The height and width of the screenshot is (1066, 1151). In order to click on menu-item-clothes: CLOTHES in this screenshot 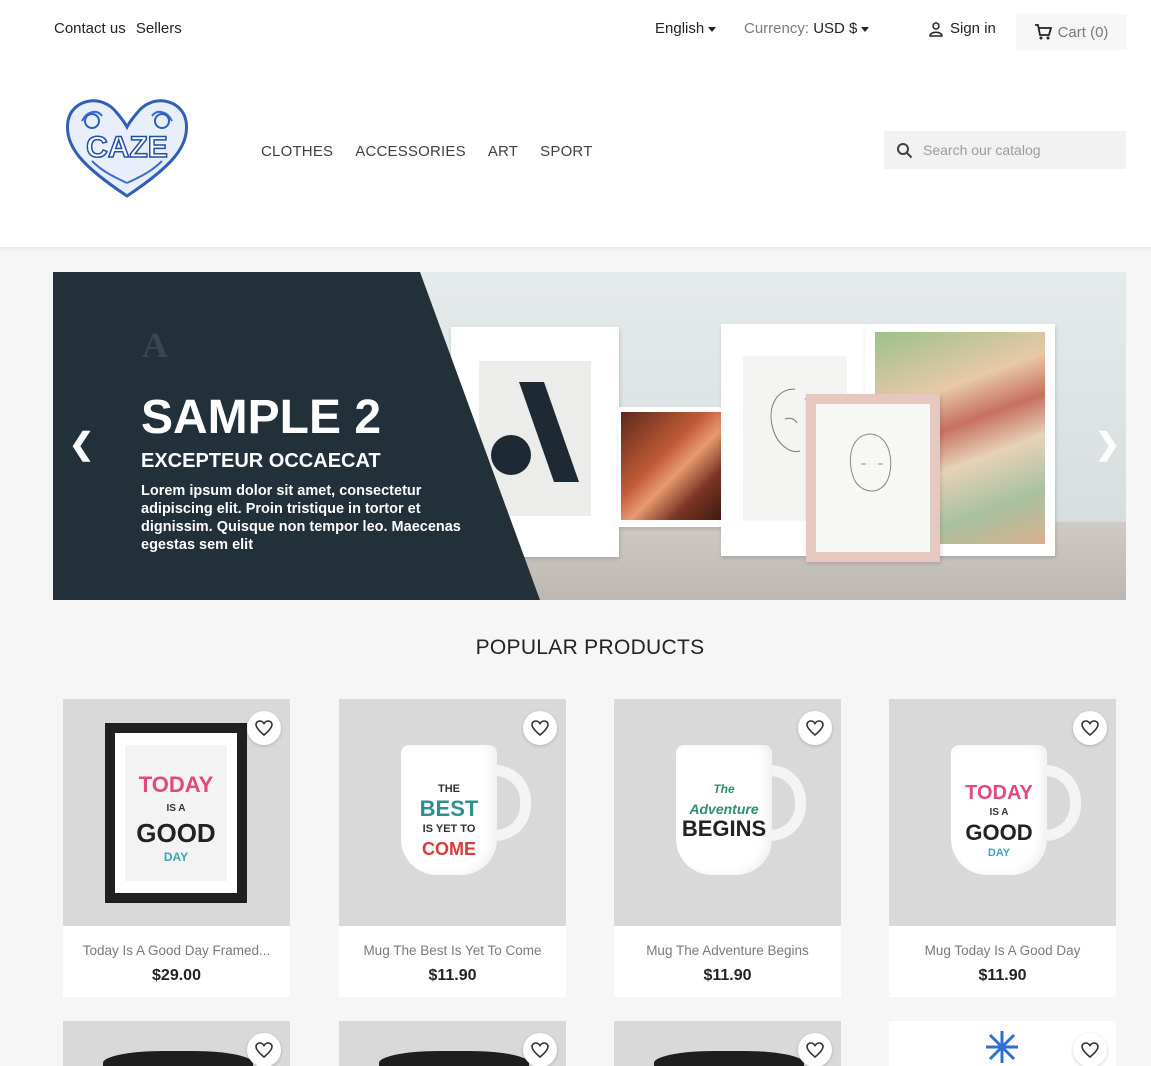, I will do `click(297, 151)`.